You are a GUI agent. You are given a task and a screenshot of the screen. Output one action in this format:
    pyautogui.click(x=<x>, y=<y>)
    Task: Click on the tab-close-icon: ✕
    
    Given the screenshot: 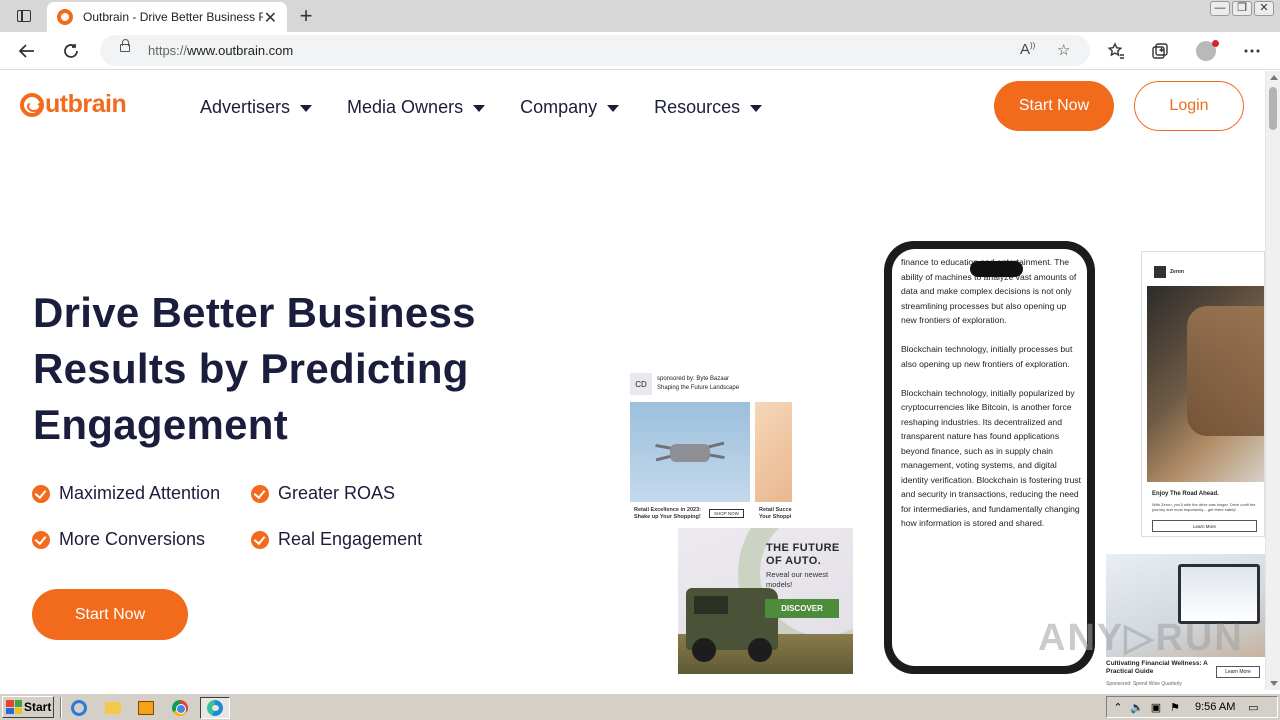 What is the action you would take?
    pyautogui.click(x=270, y=18)
    